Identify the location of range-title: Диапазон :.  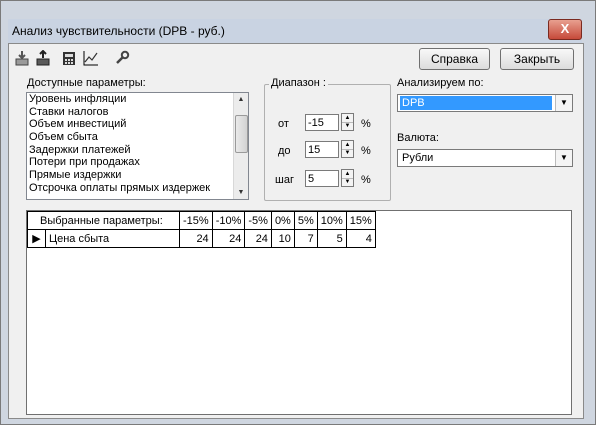
(298, 83).